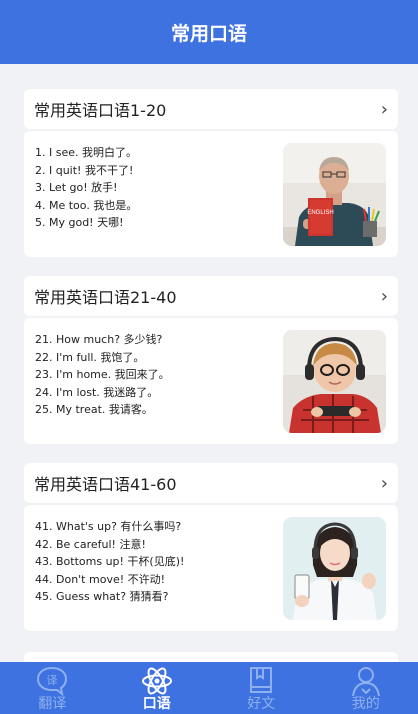 Image resolution: width=418 pixels, height=714 pixels. I want to click on tab-translate: 译 翻译, so click(52, 688).